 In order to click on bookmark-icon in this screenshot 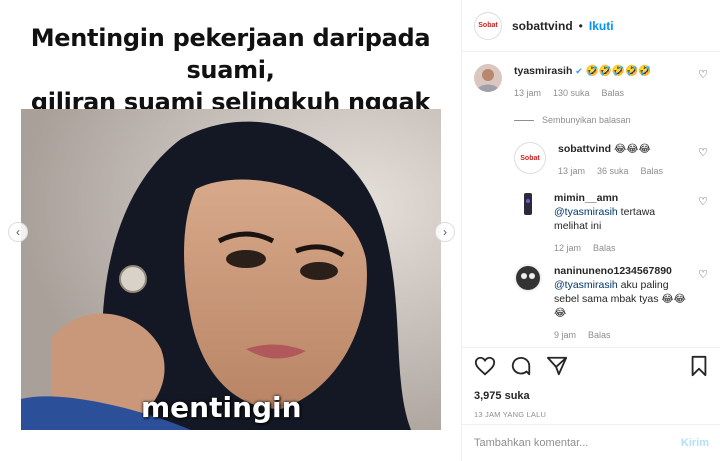, I will do `click(699, 365)`.